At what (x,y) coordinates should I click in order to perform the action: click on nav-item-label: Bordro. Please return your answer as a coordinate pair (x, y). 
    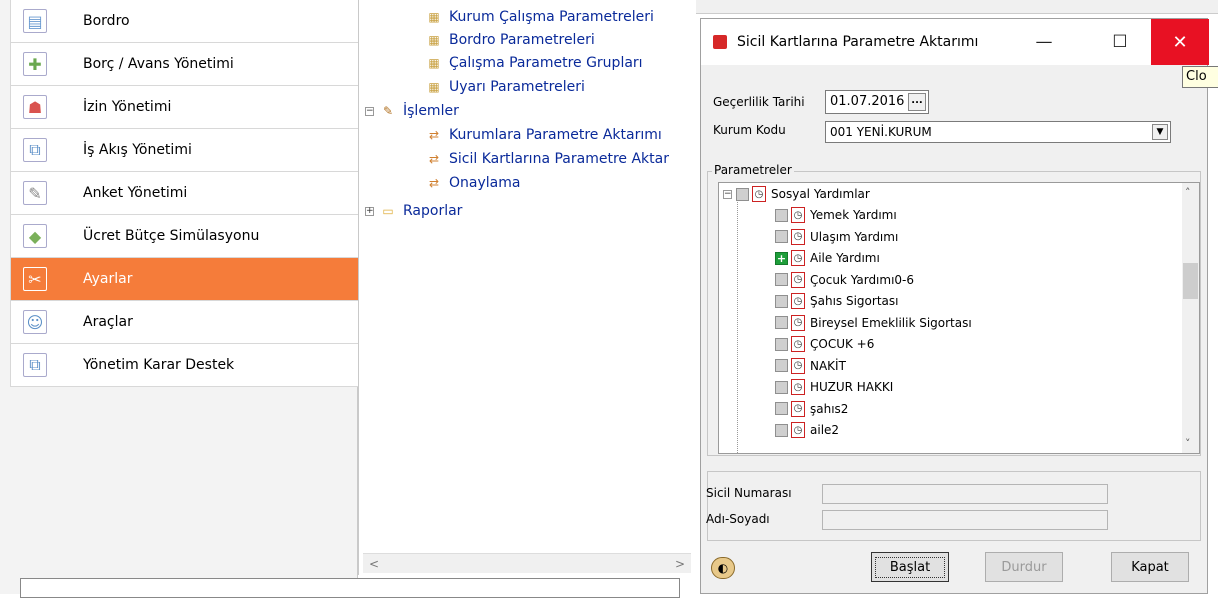
    Looking at the image, I should click on (106, 21).